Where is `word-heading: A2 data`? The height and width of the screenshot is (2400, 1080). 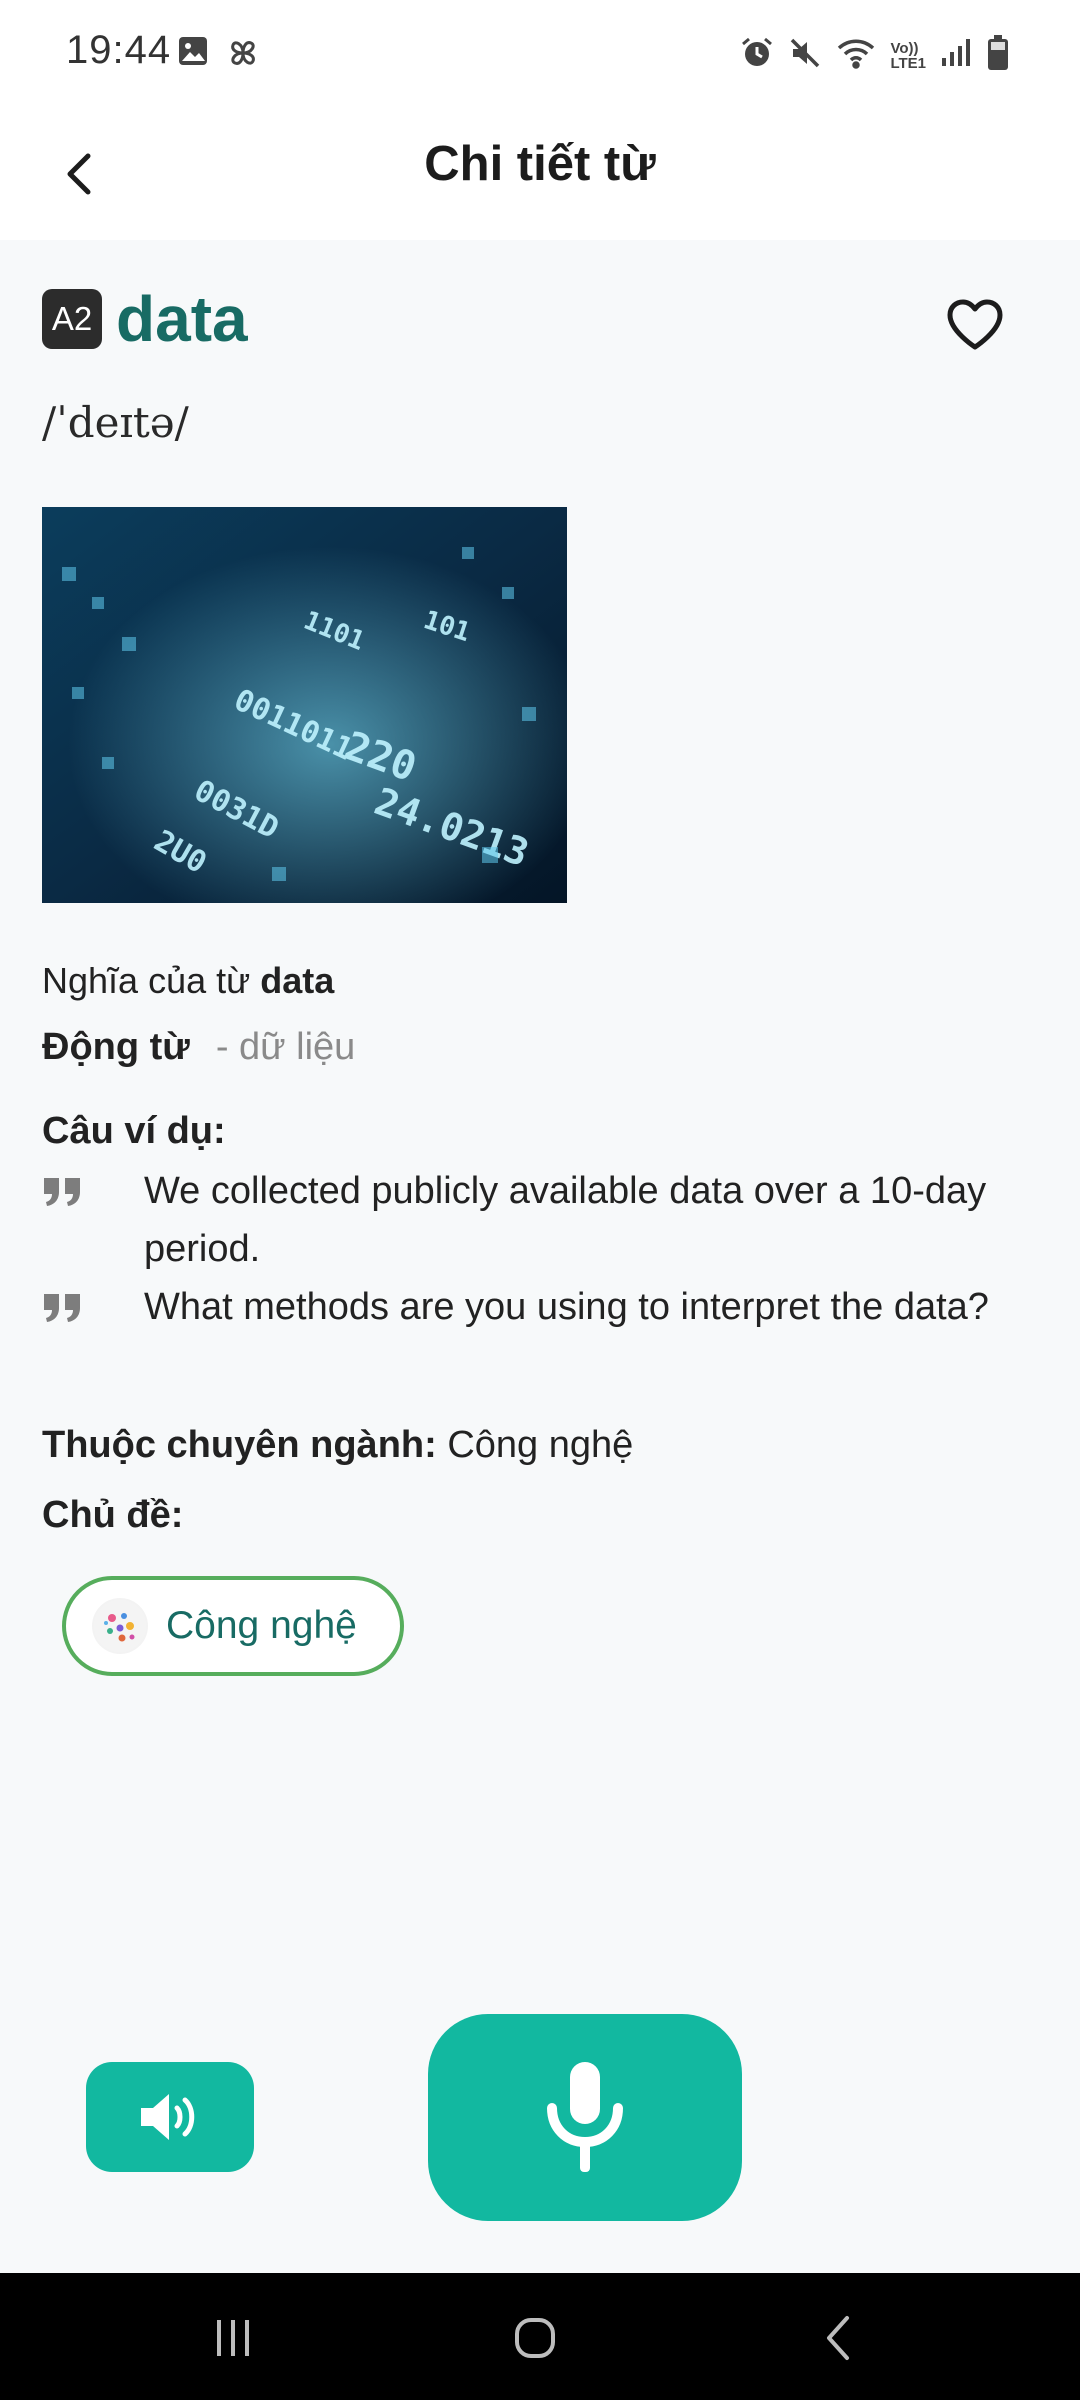
word-heading: A2 data is located at coordinates (145, 319).